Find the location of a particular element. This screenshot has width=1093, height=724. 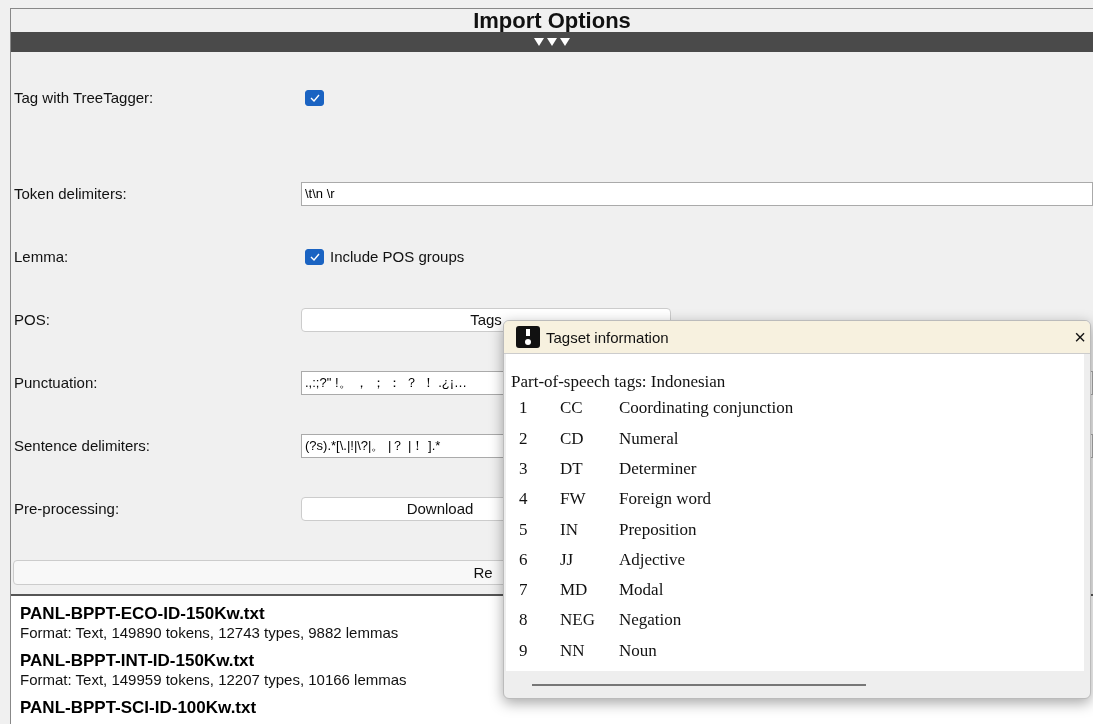

tag-number: 3 is located at coordinates (523, 469).